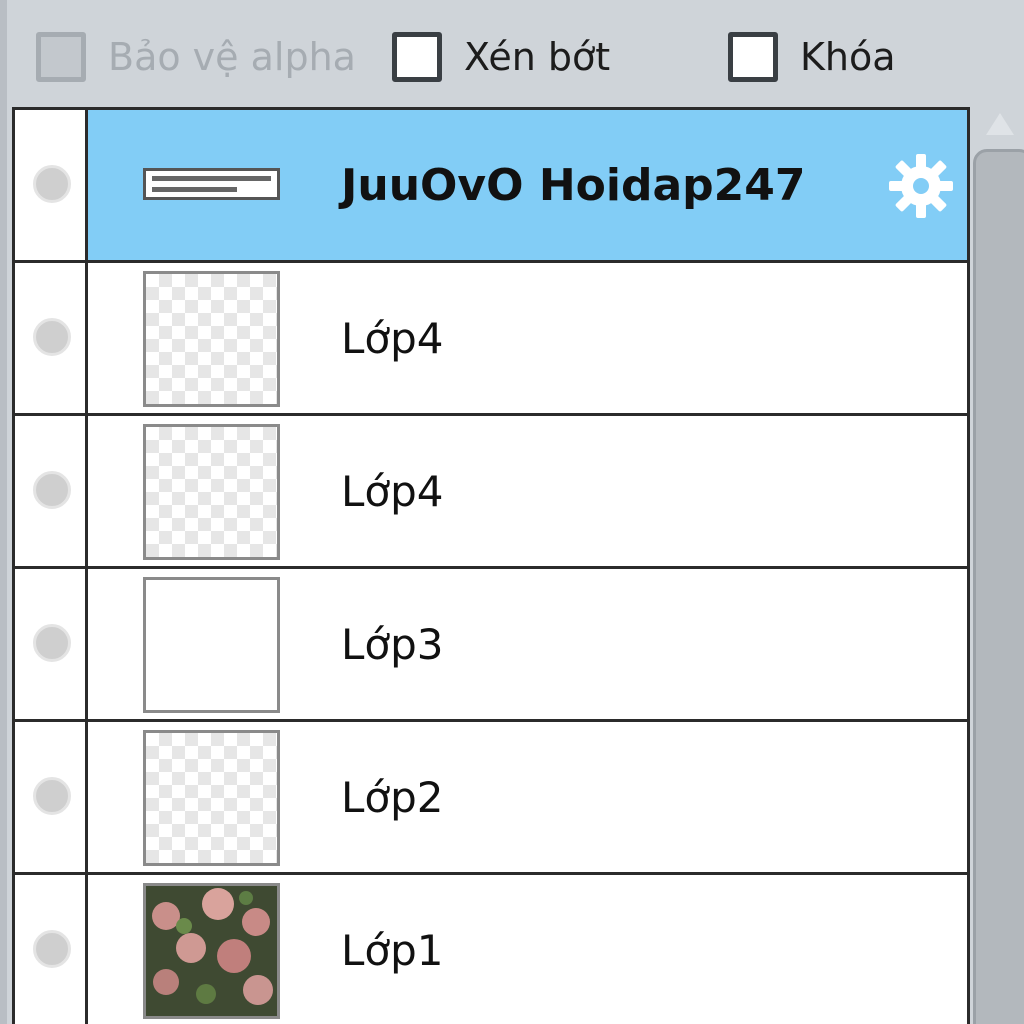 Image resolution: width=1024 pixels, height=1024 pixels. What do you see at coordinates (392, 644) in the screenshot?
I see `layer-name: Lớp3` at bounding box center [392, 644].